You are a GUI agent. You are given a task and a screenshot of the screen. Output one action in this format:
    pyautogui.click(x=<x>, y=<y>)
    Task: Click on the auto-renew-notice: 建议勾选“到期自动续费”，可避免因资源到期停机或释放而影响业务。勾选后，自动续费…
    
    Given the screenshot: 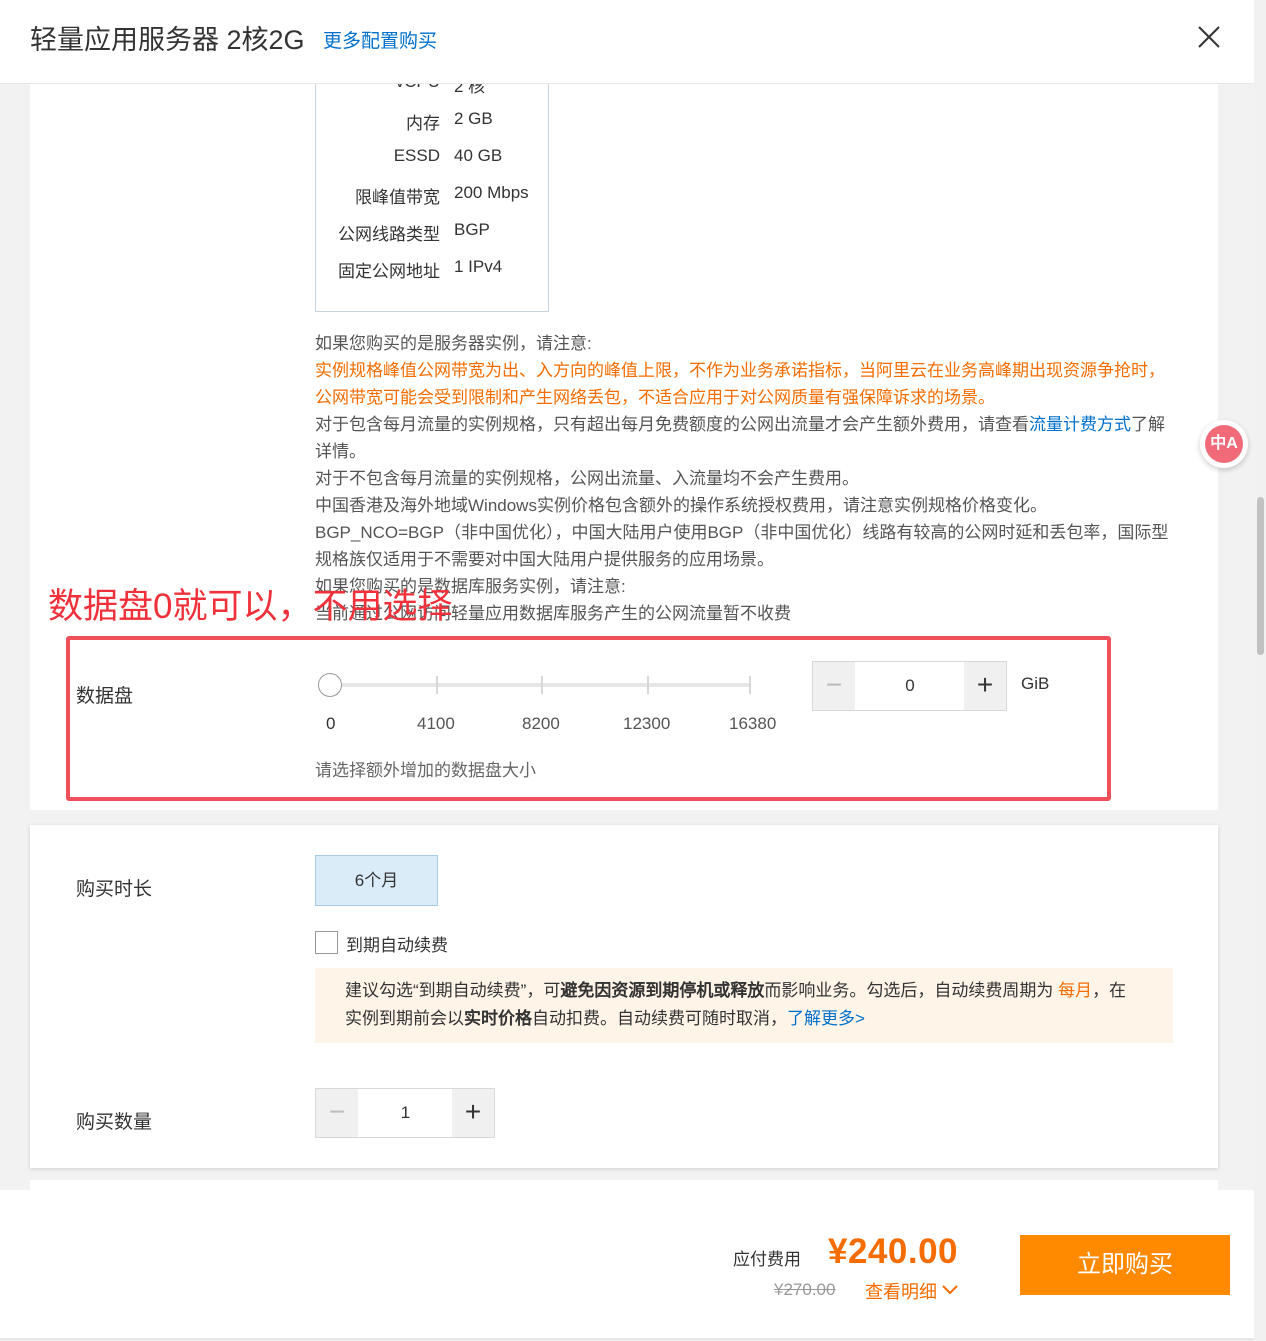 What is the action you would take?
    pyautogui.click(x=744, y=1005)
    